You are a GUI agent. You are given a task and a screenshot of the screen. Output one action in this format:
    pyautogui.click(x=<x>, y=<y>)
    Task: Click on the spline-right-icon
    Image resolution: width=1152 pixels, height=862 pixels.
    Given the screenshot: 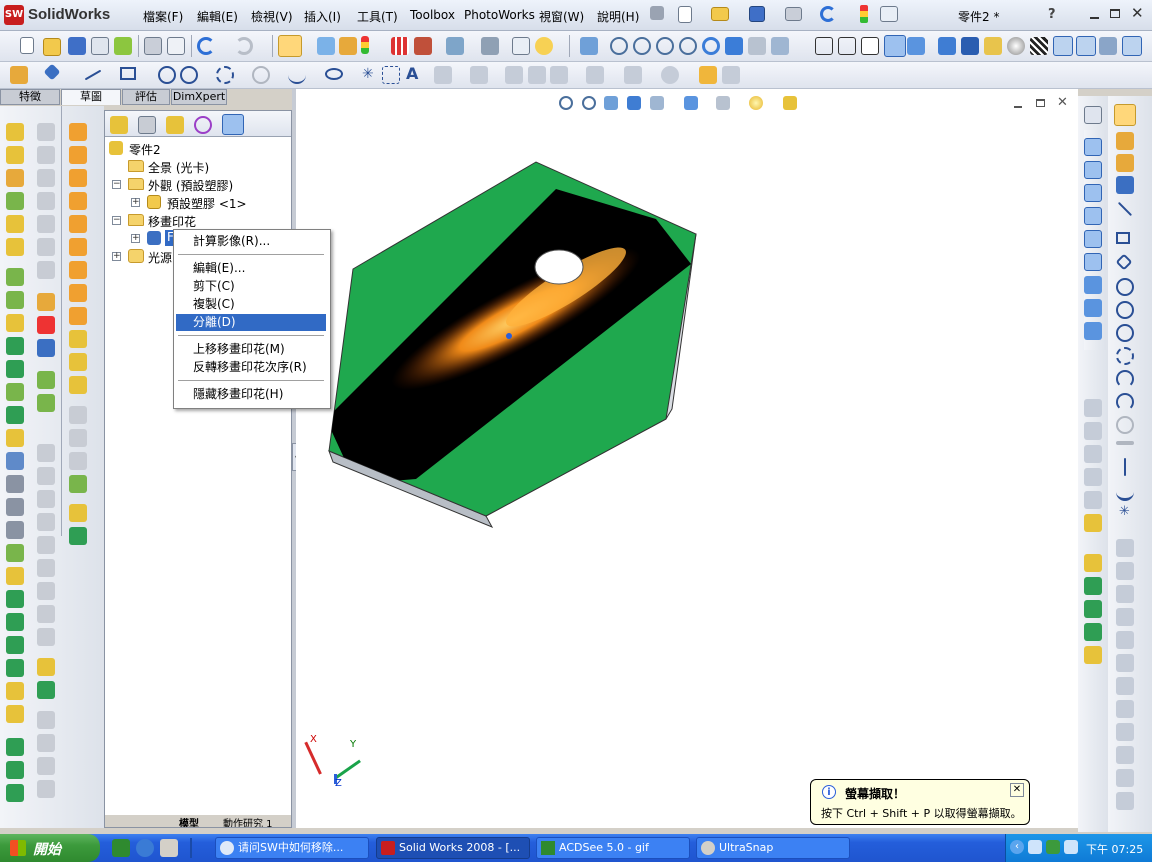 What is the action you would take?
    pyautogui.click(x=1125, y=443)
    